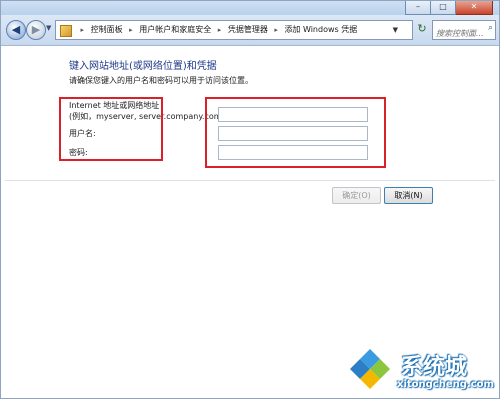  Describe the element at coordinates (434, 367) in the screenshot. I see `watermark-name: 系统城` at that location.